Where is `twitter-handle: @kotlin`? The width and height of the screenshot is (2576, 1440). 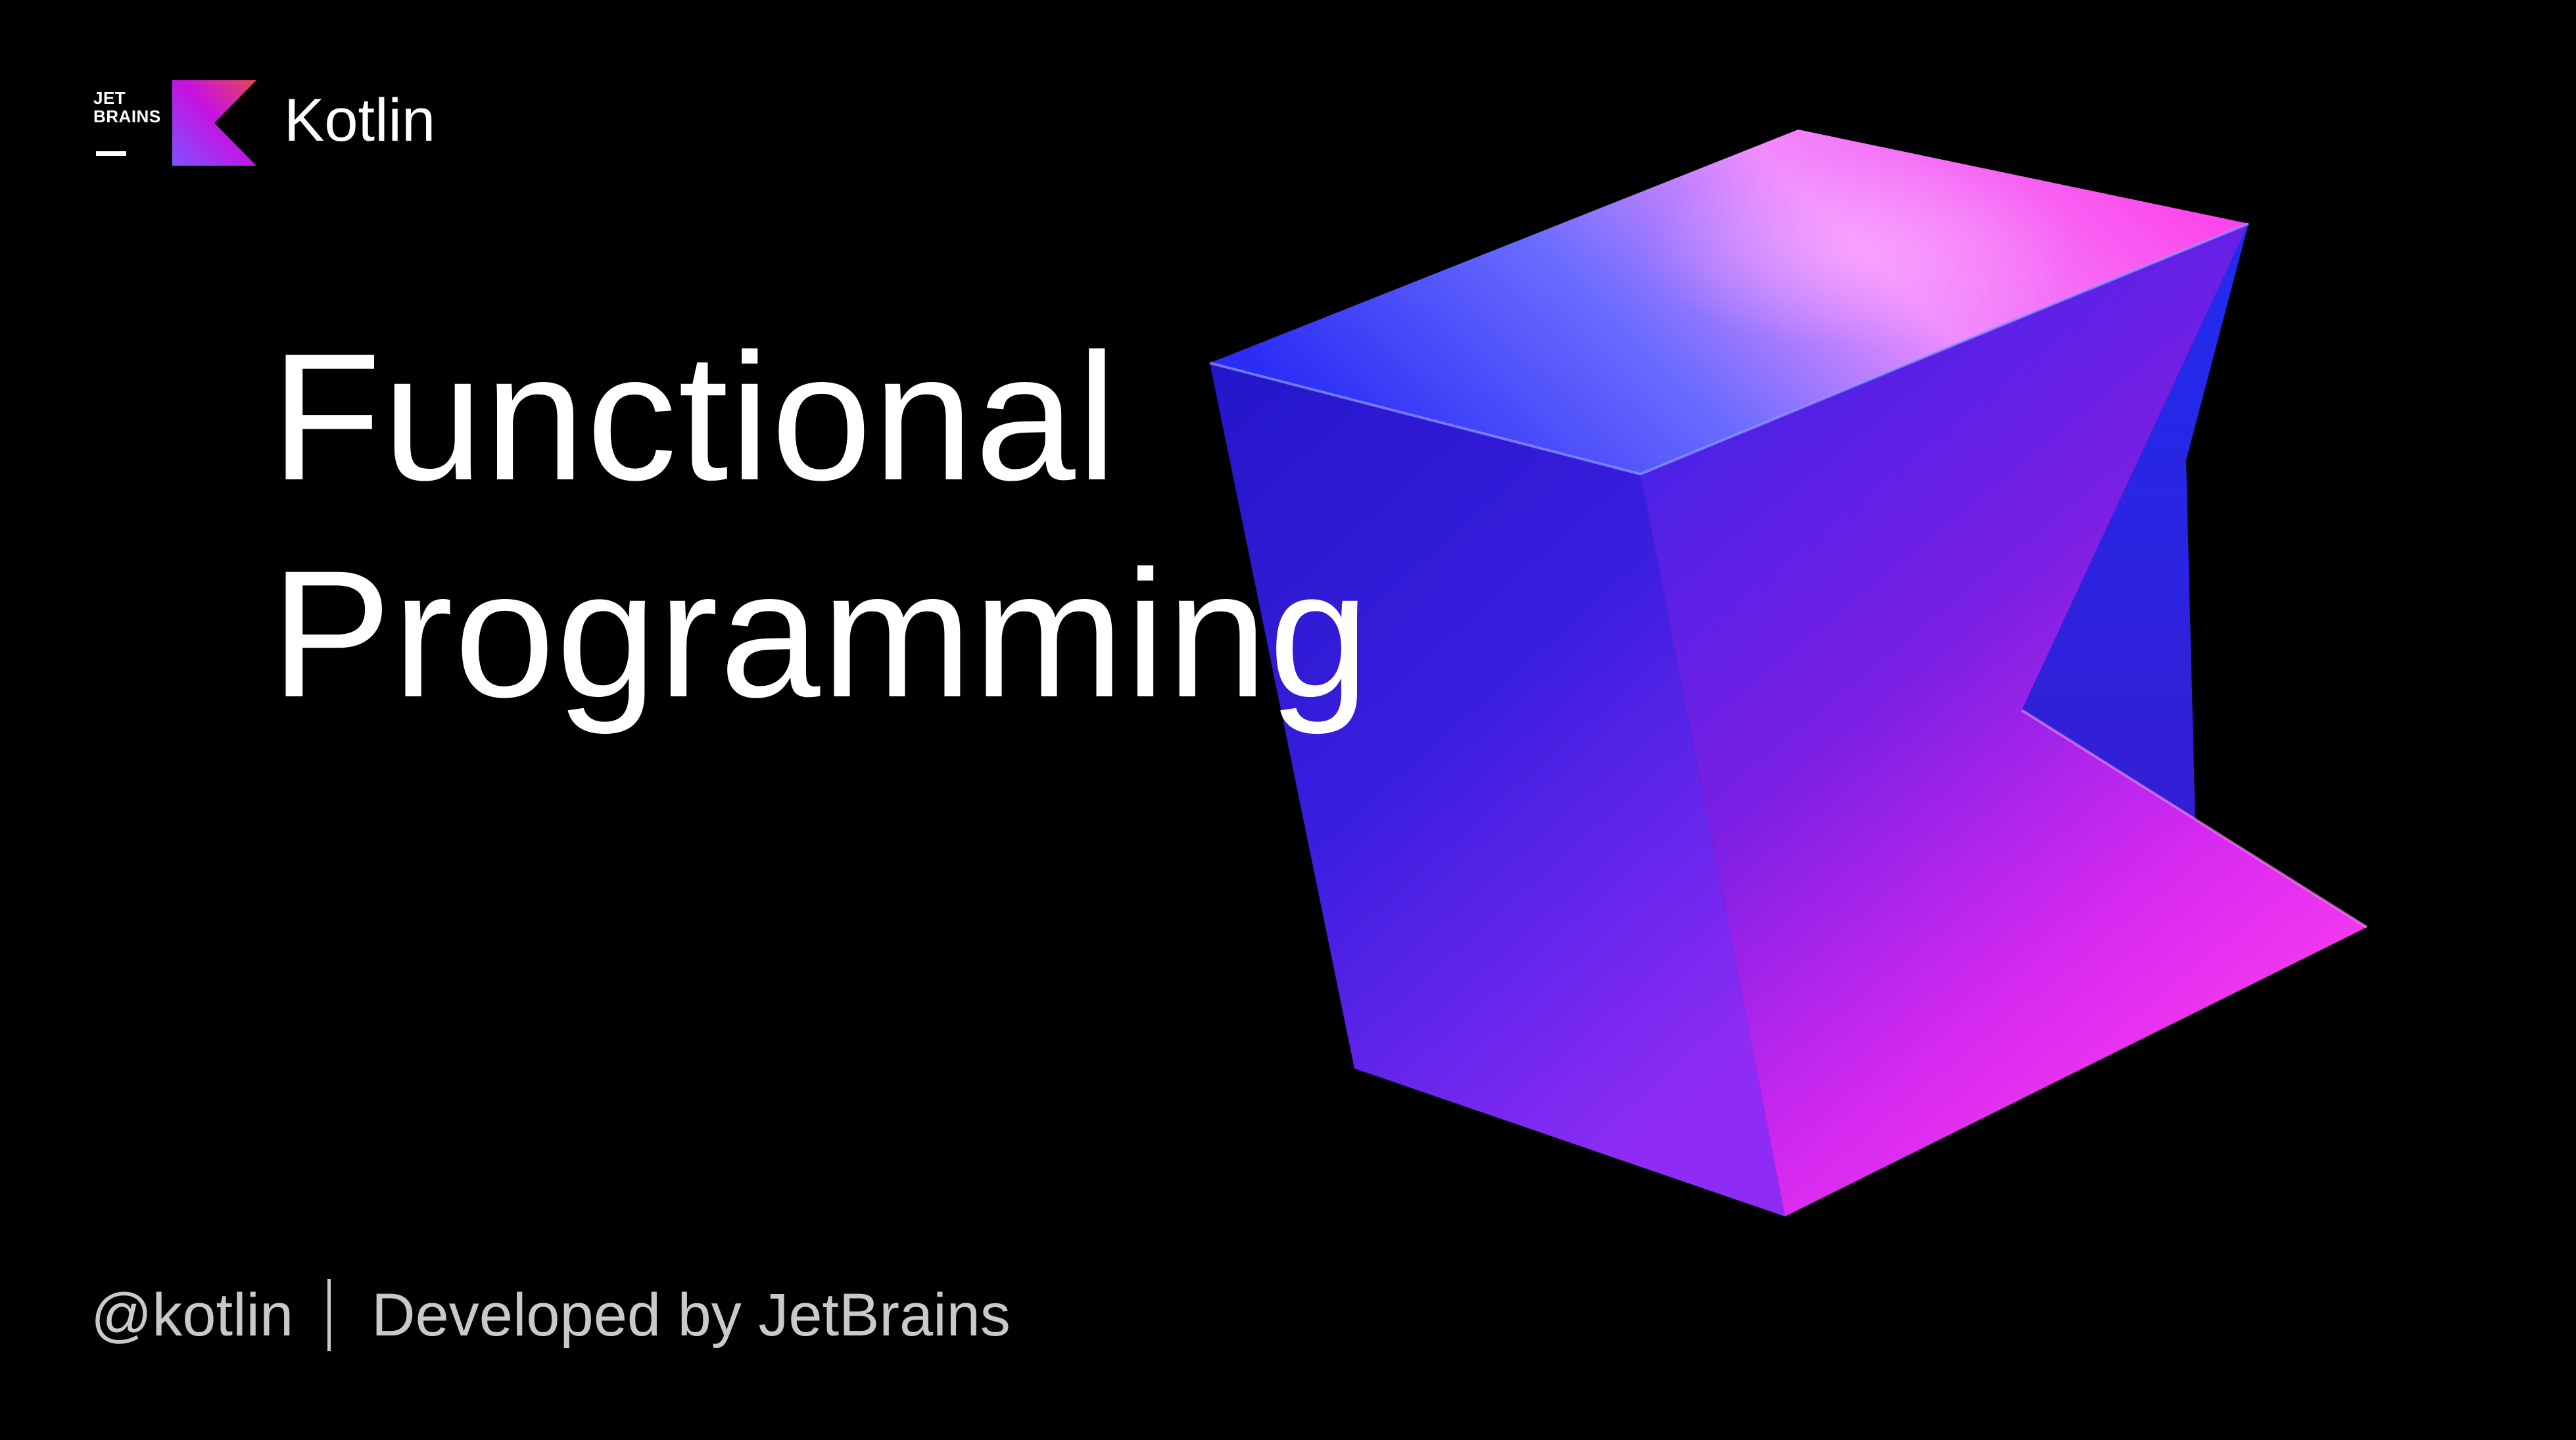 twitter-handle: @kotlin is located at coordinates (193, 1315).